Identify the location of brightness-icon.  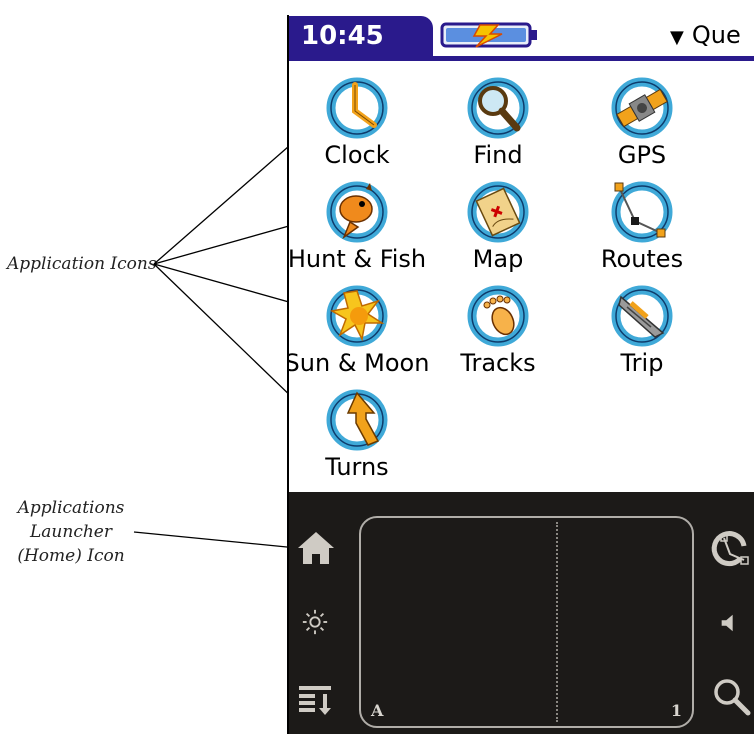
(315, 622).